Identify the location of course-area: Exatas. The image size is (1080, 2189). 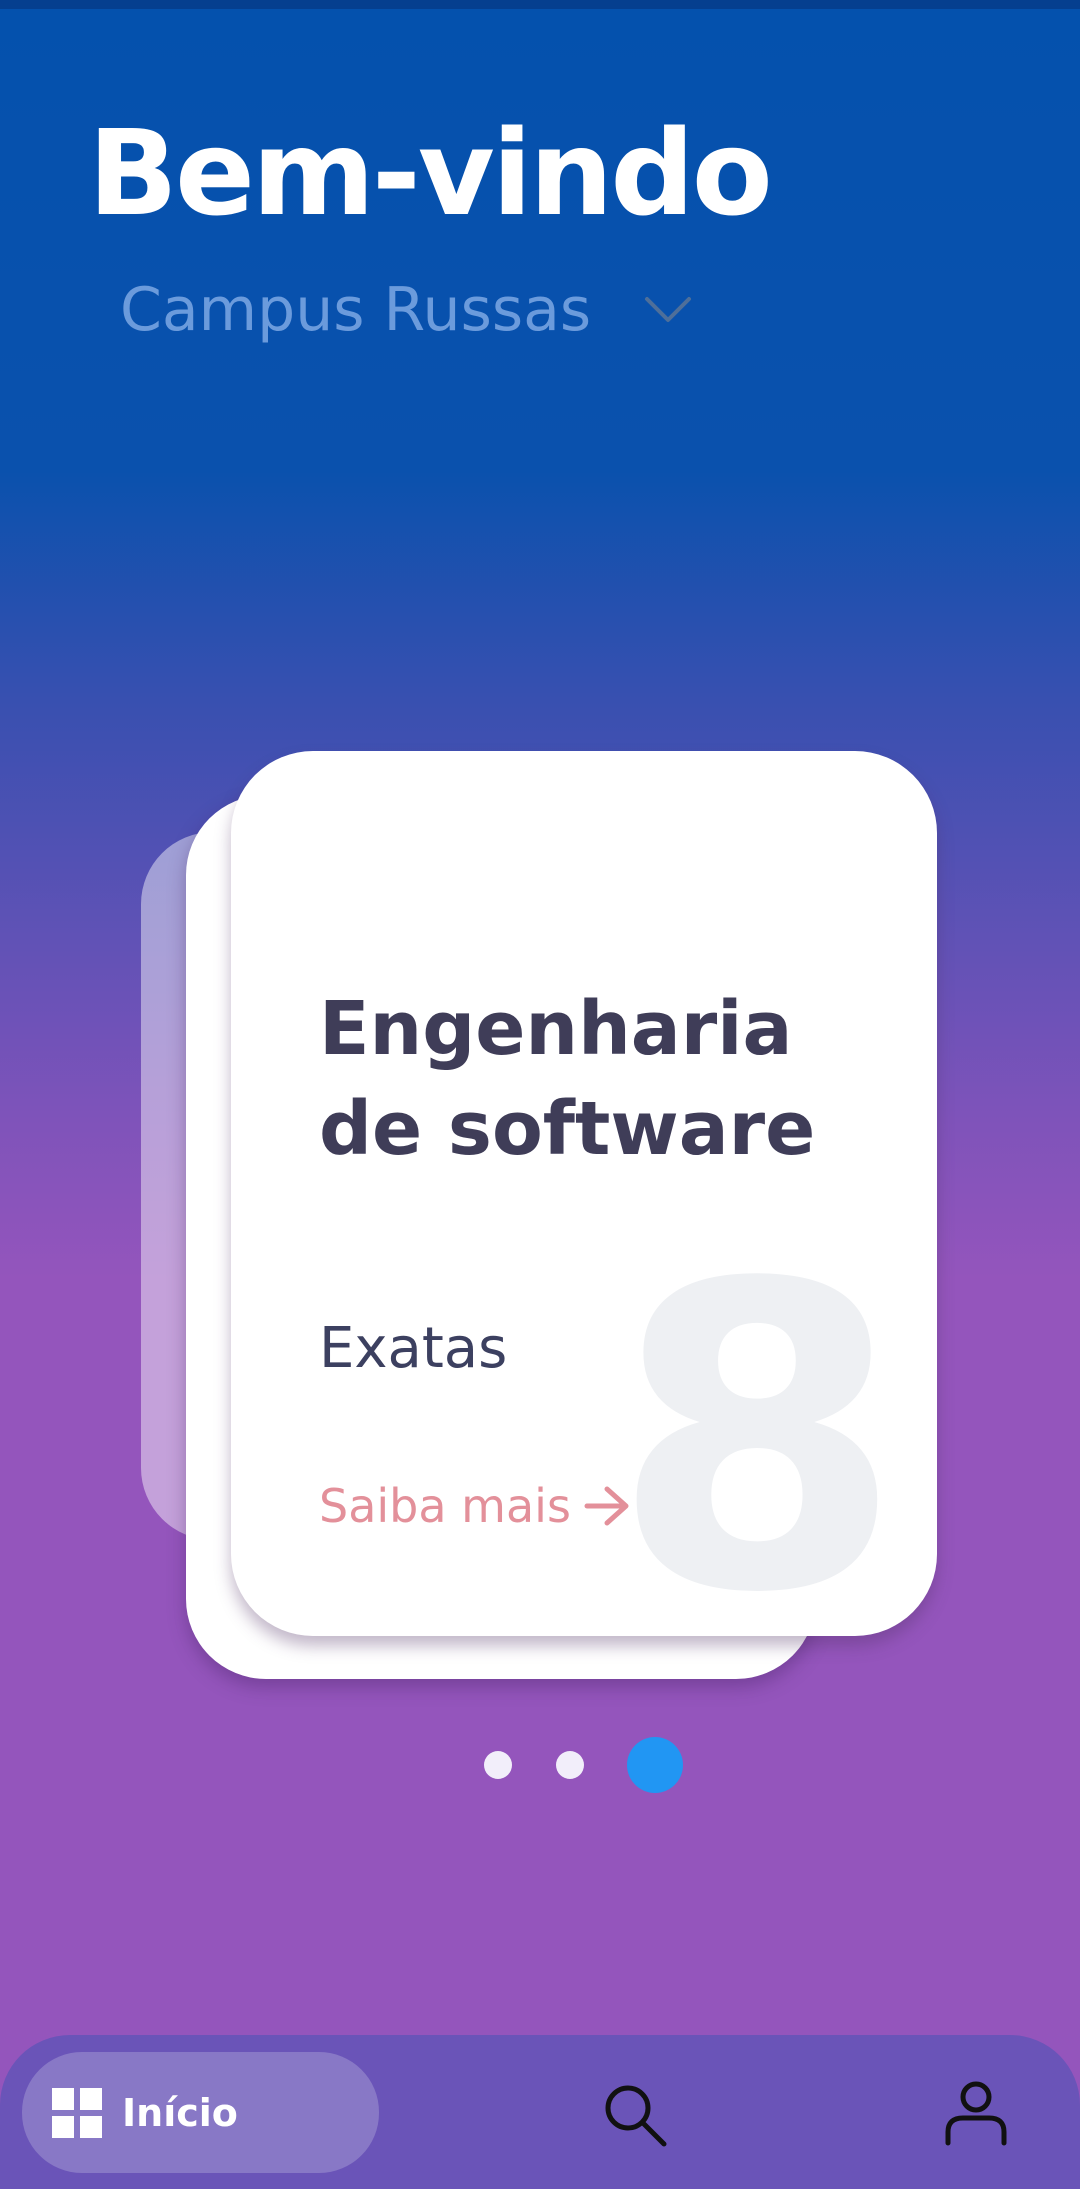
(413, 1348).